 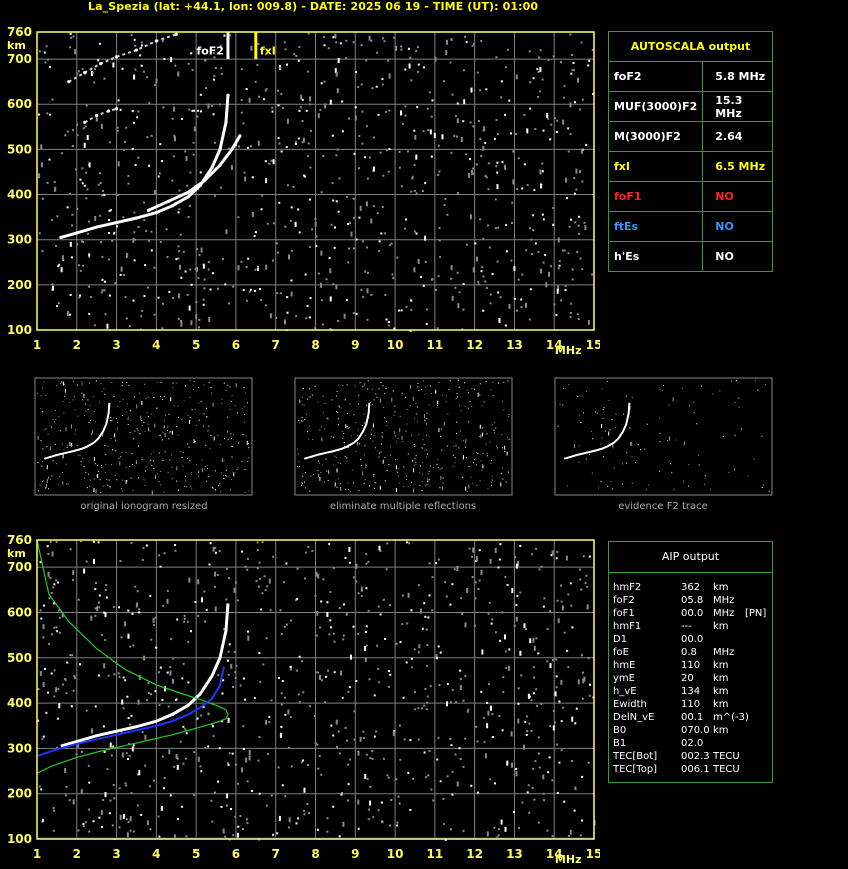 What do you see at coordinates (236, 345) in the screenshot?
I see `x-tick-label: 6` at bounding box center [236, 345].